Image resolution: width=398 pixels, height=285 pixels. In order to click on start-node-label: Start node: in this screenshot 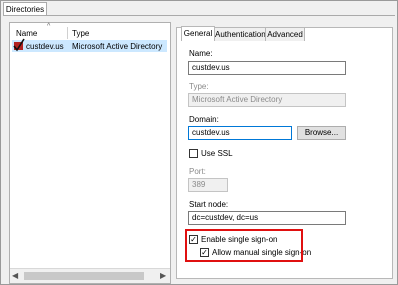, I will do `click(209, 204)`.